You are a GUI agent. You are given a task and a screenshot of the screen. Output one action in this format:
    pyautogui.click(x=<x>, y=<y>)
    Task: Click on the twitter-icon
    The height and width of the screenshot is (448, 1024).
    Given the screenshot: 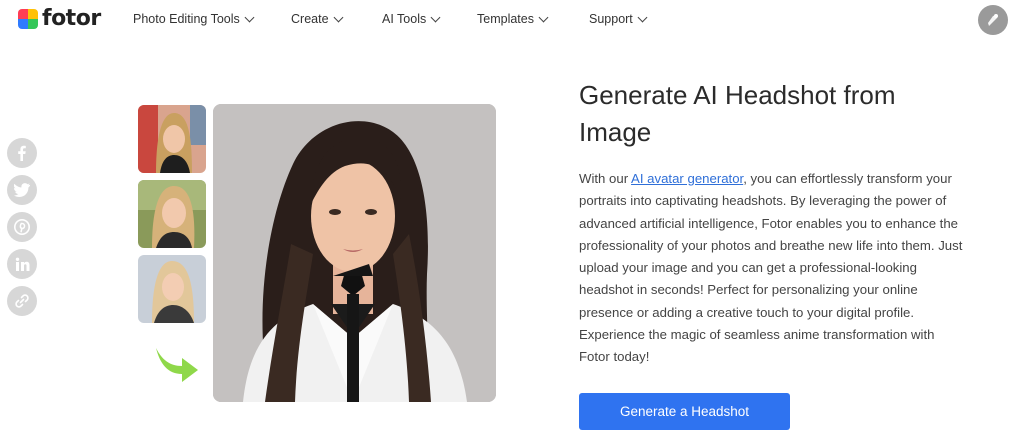 What is the action you would take?
    pyautogui.click(x=22, y=190)
    